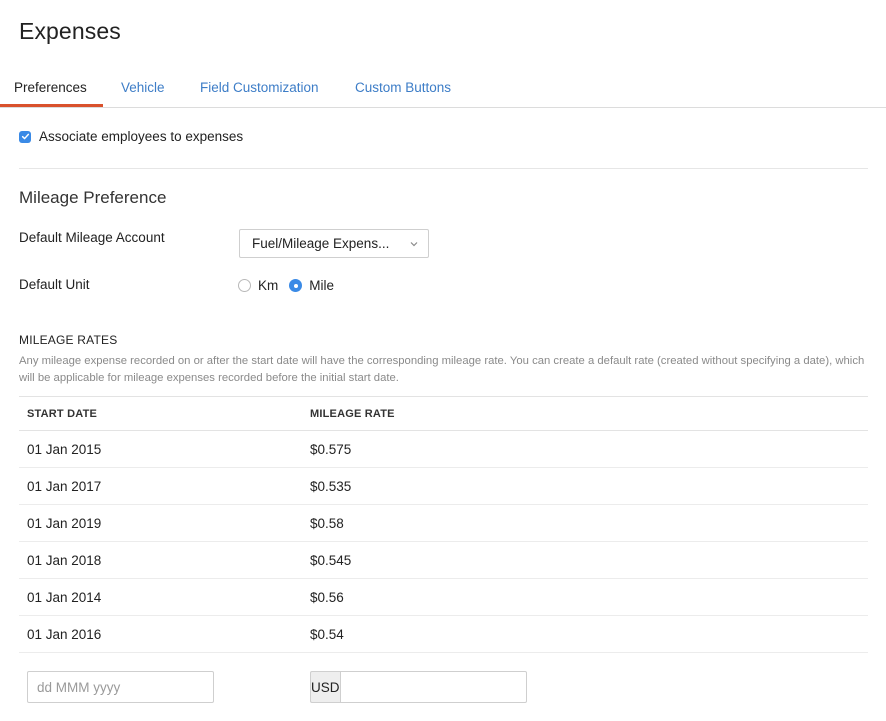 The width and height of the screenshot is (886, 721). What do you see at coordinates (141, 136) in the screenshot?
I see `associate-employees-label: Associate employees to expenses` at bounding box center [141, 136].